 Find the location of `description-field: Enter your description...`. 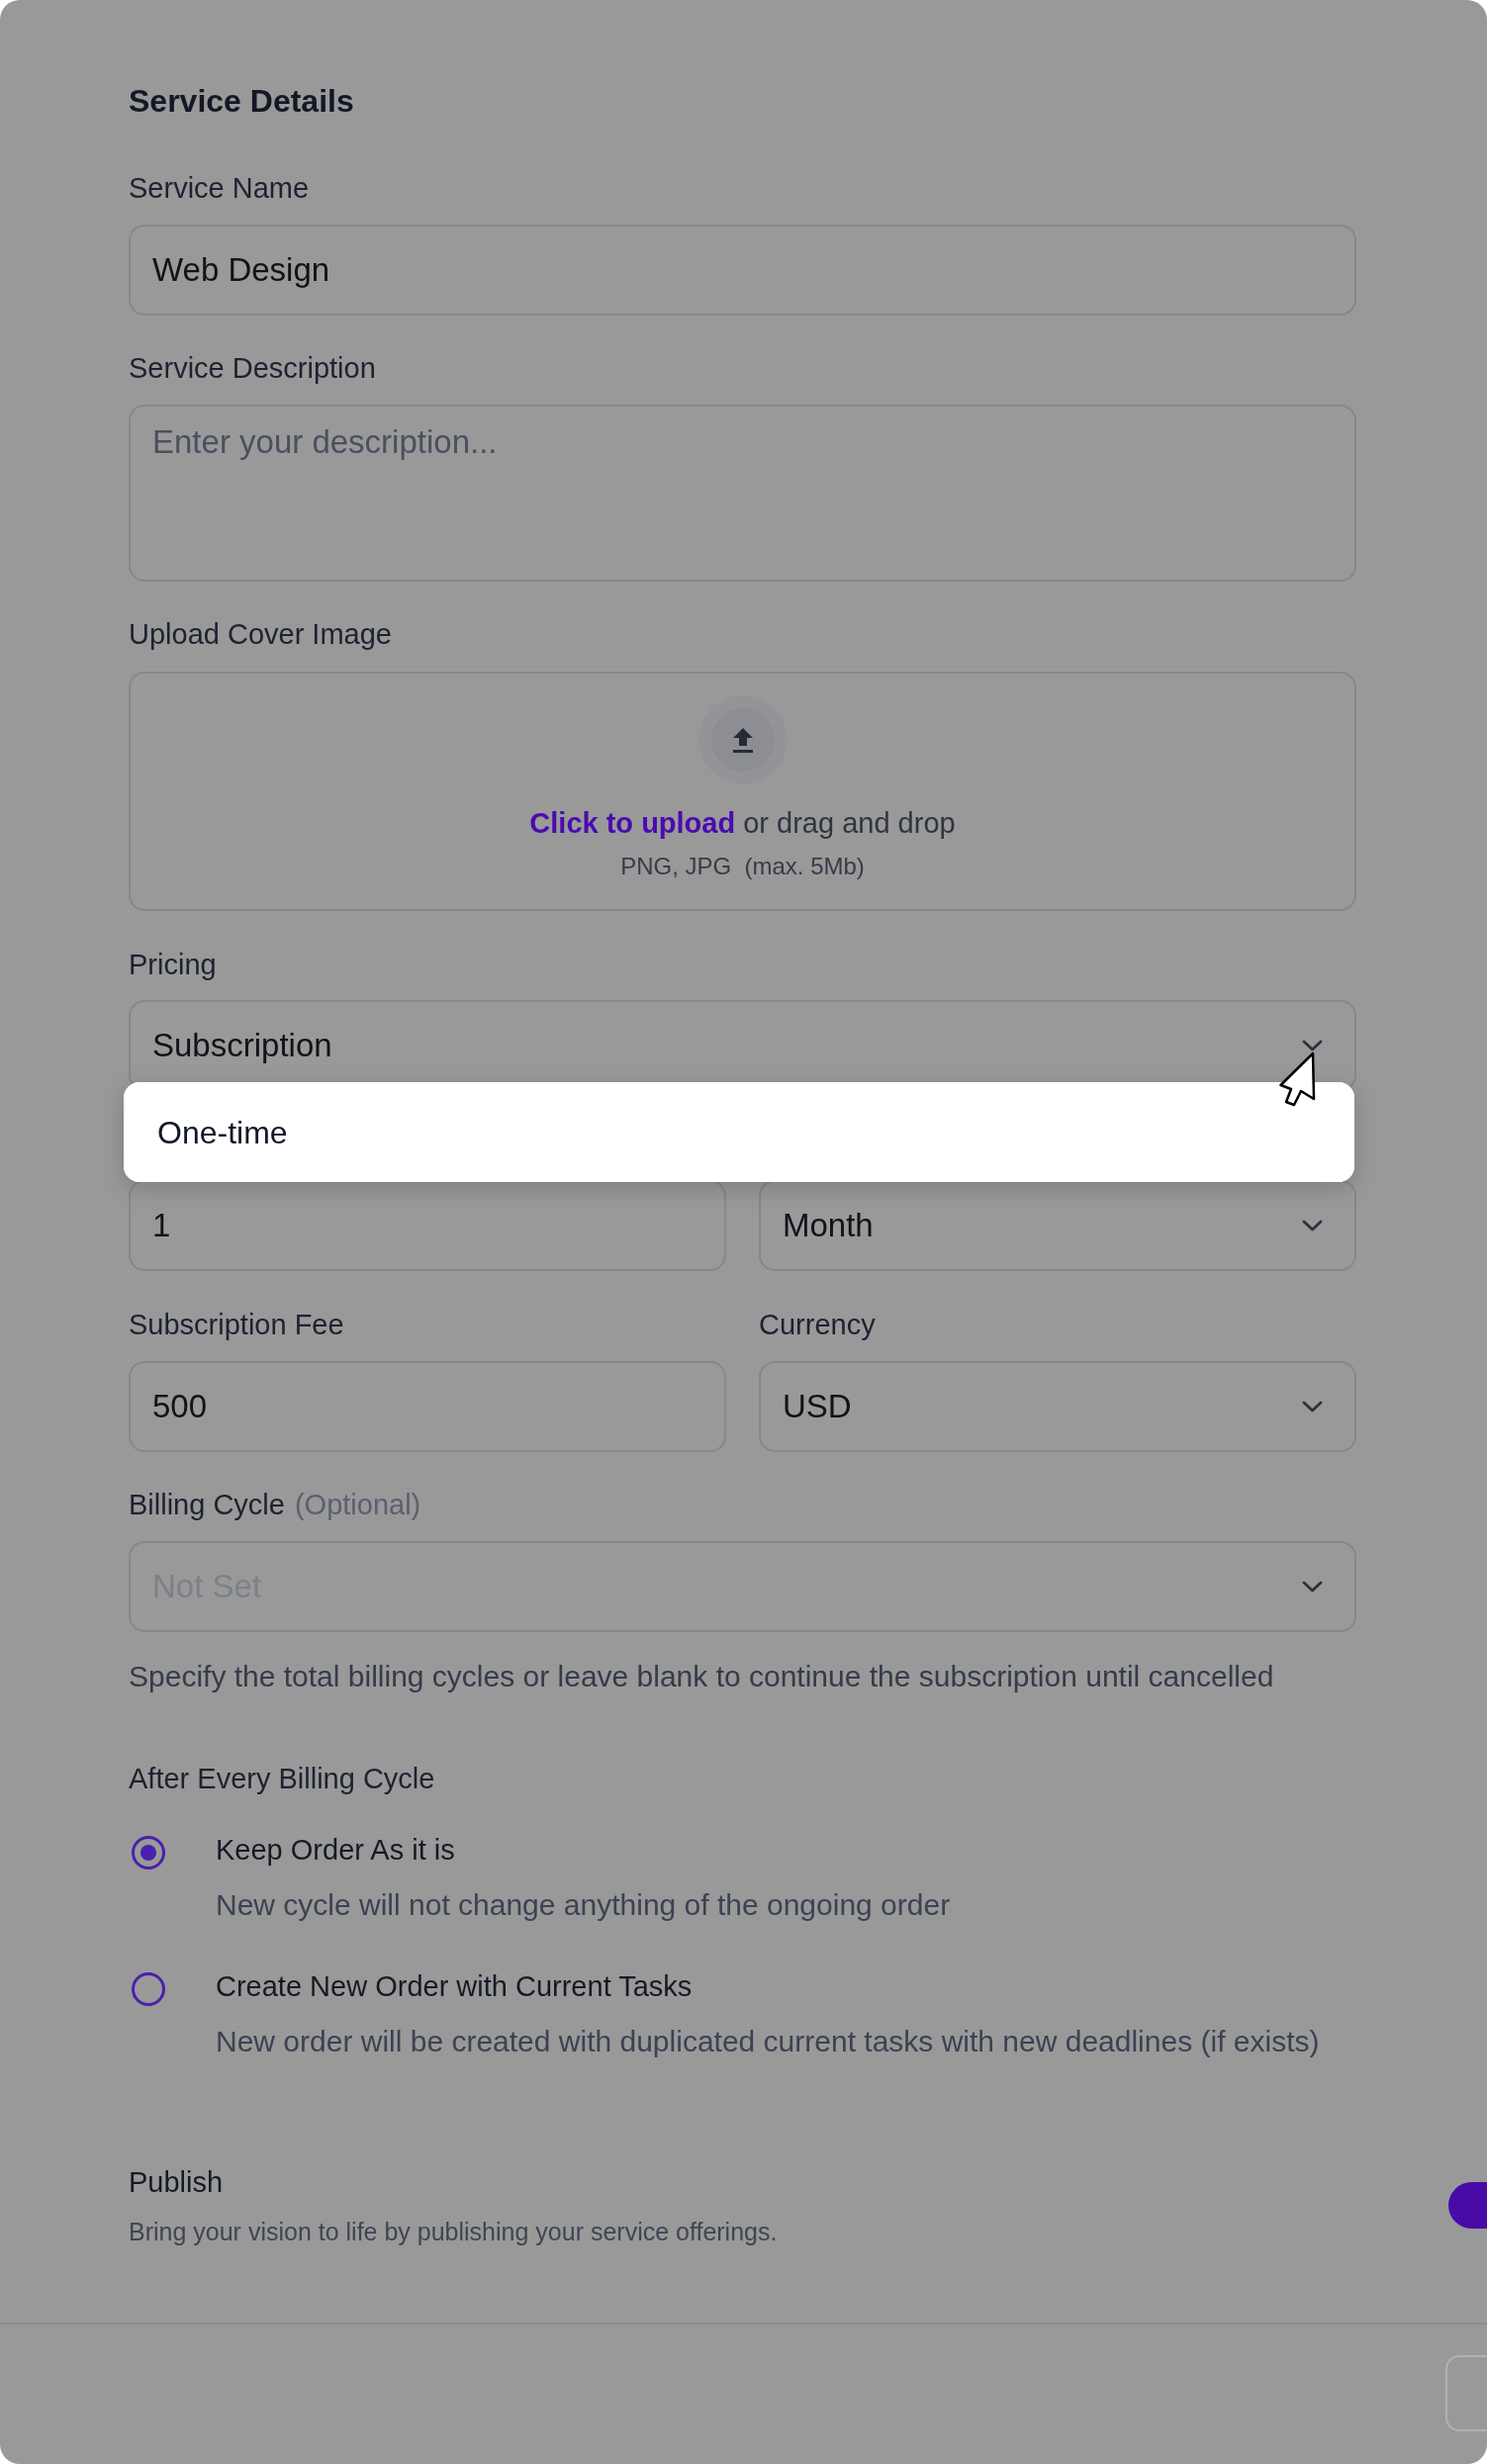

description-field: Enter your description... is located at coordinates (742, 493).